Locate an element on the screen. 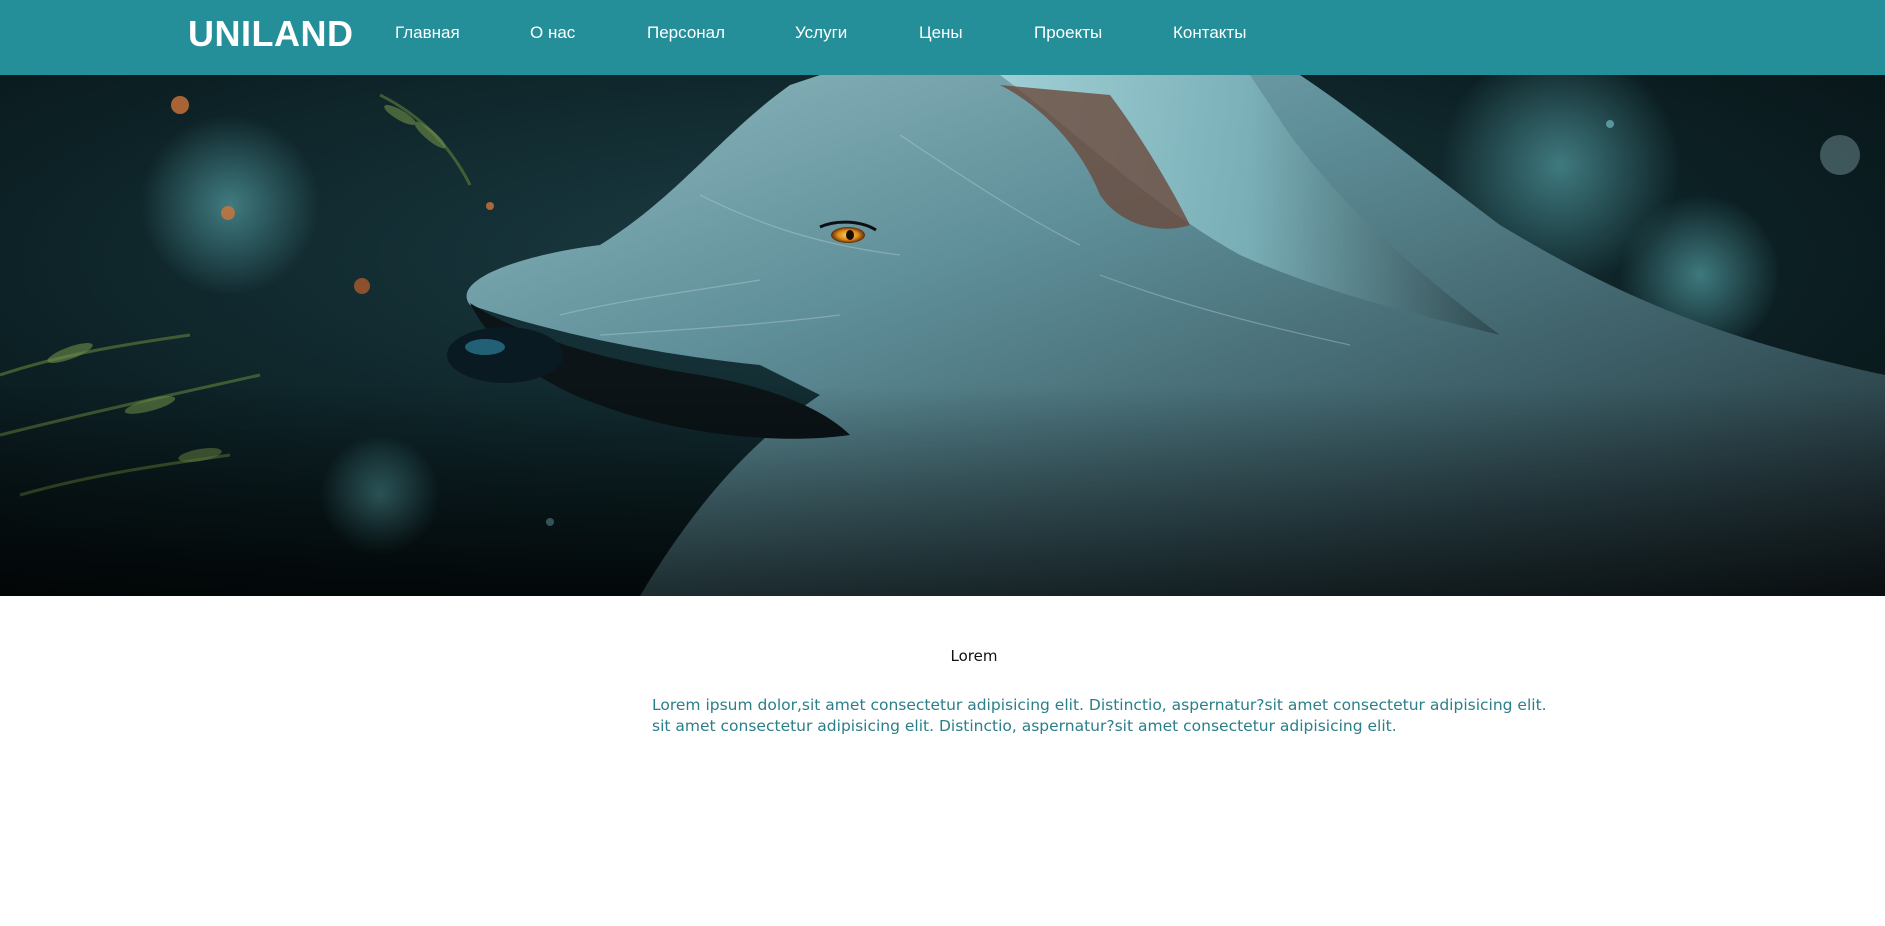  nav-item-home: Главная is located at coordinates (427, 33).